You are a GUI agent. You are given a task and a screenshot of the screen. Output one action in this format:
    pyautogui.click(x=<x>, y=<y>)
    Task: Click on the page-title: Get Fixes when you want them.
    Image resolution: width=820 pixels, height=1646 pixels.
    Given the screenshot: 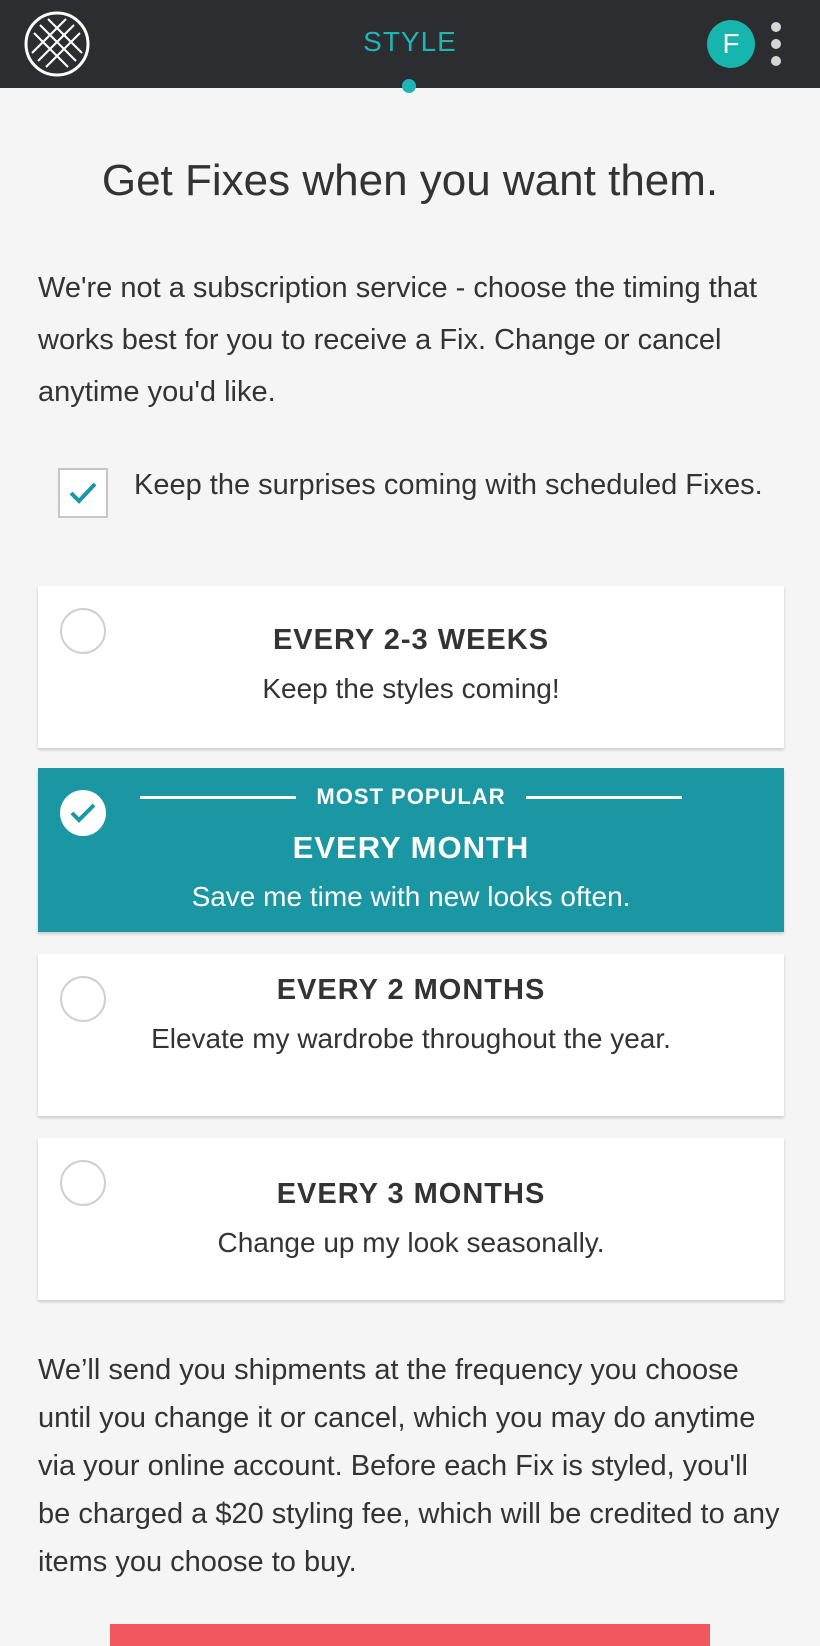 What is the action you would take?
    pyautogui.click(x=410, y=180)
    